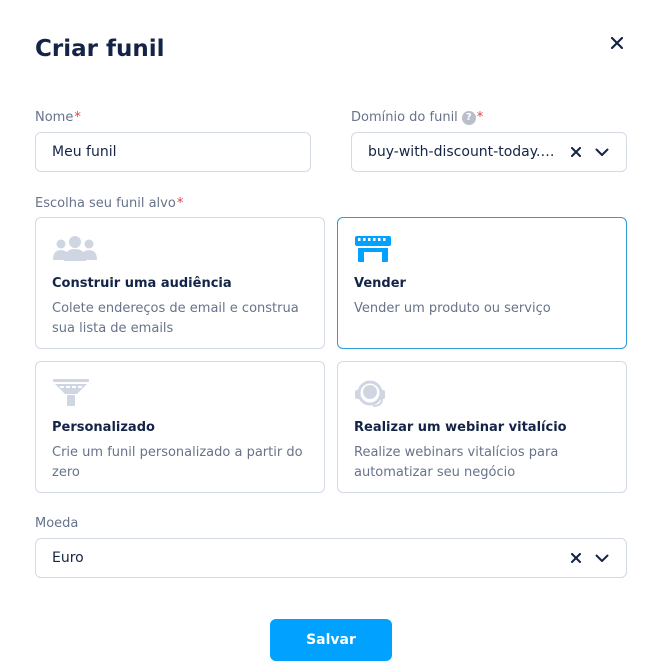  Describe the element at coordinates (464, 152) in the screenshot. I see `domain-select-value: buy-with-discount-today.systeme.io` at that location.